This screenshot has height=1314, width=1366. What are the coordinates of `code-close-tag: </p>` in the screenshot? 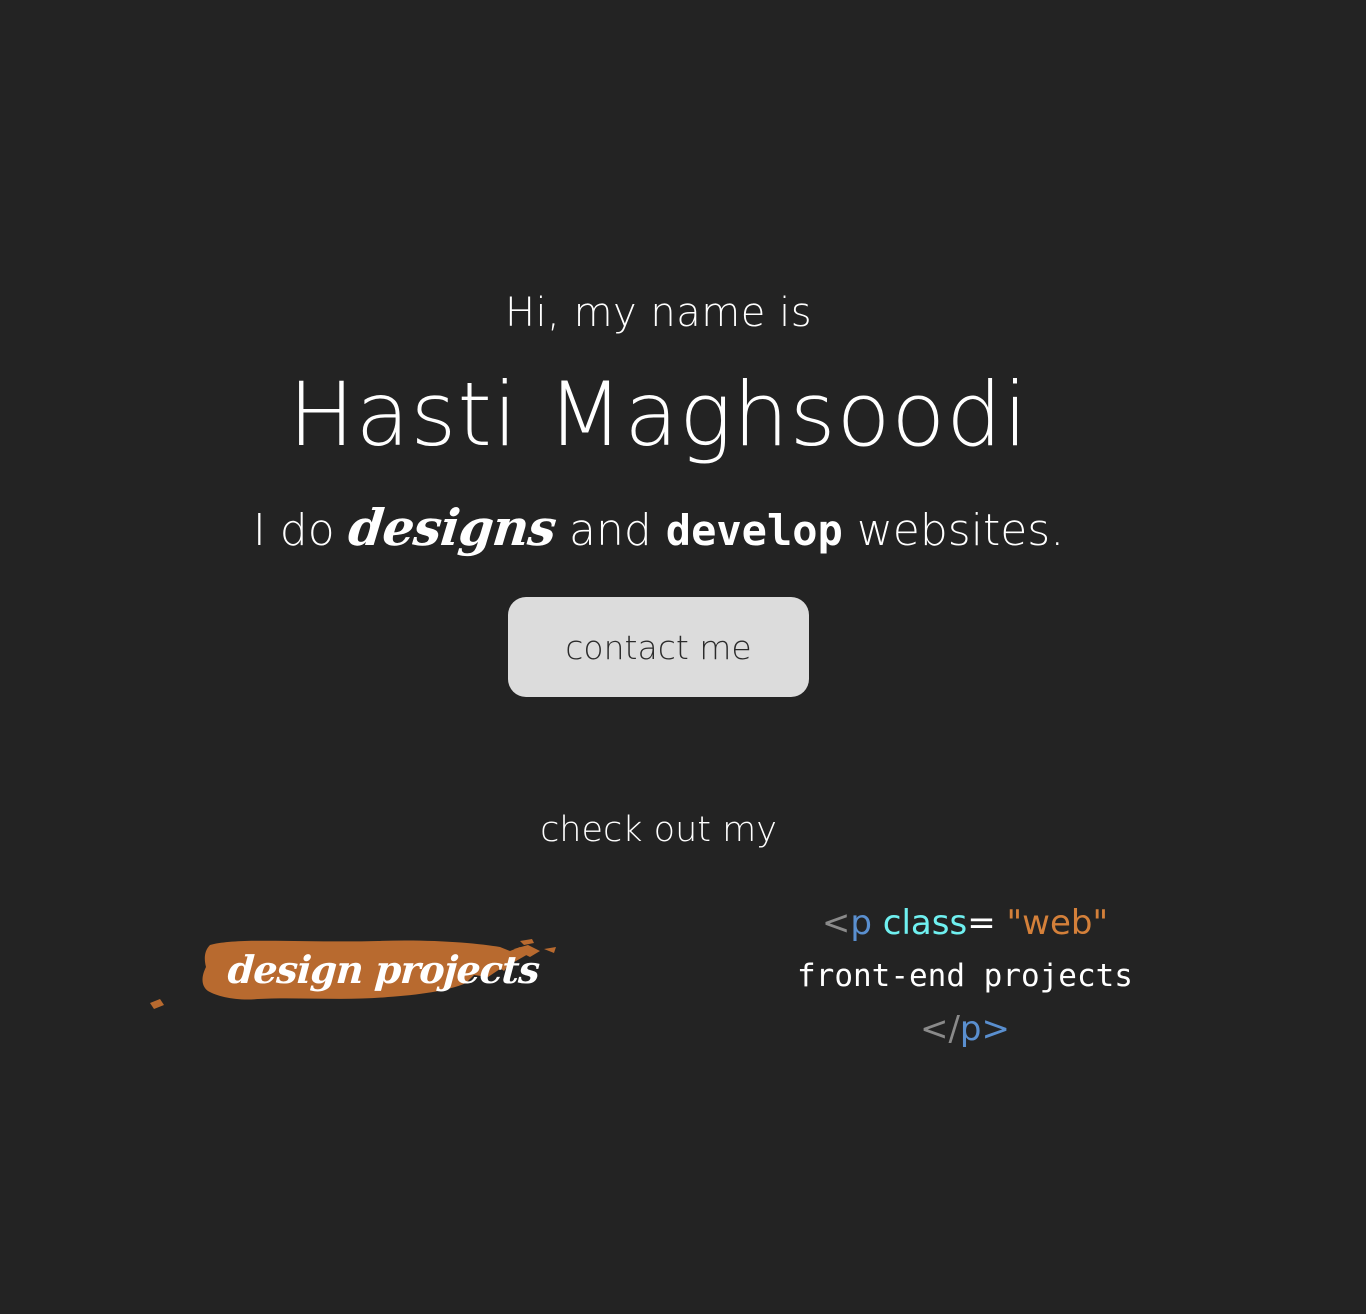 It's located at (965, 1029).